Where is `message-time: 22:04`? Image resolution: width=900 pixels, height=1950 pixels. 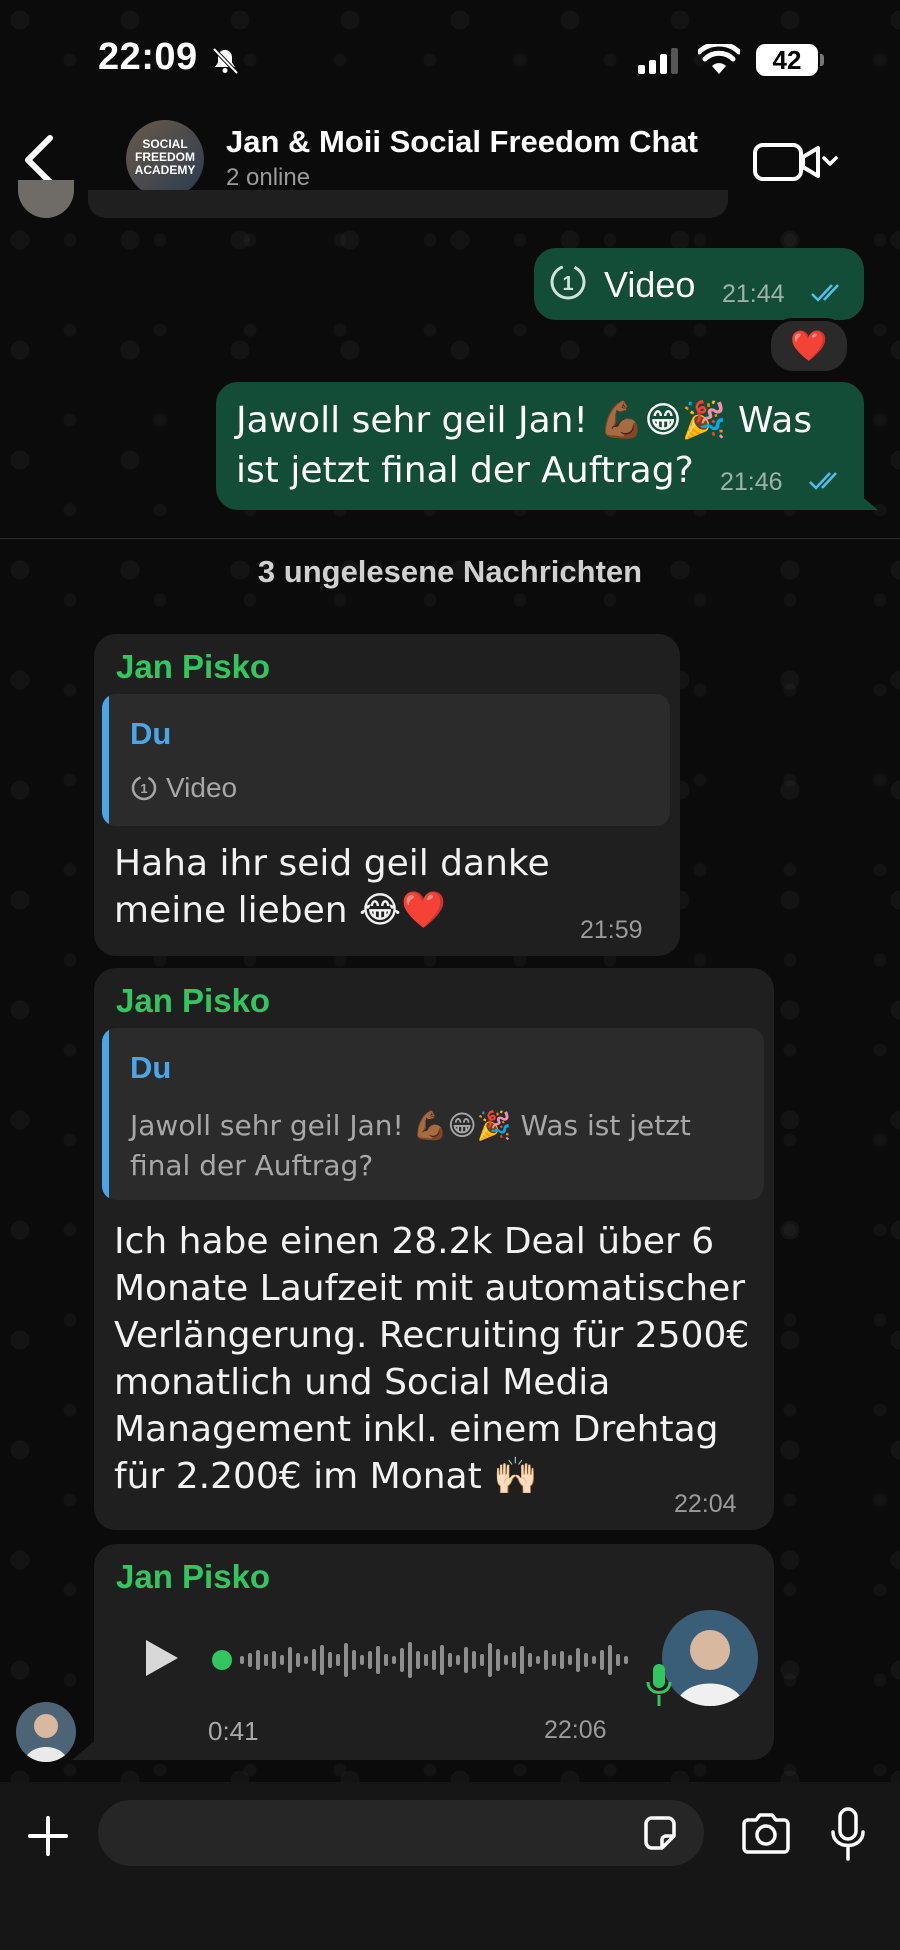 message-time: 22:04 is located at coordinates (705, 1504).